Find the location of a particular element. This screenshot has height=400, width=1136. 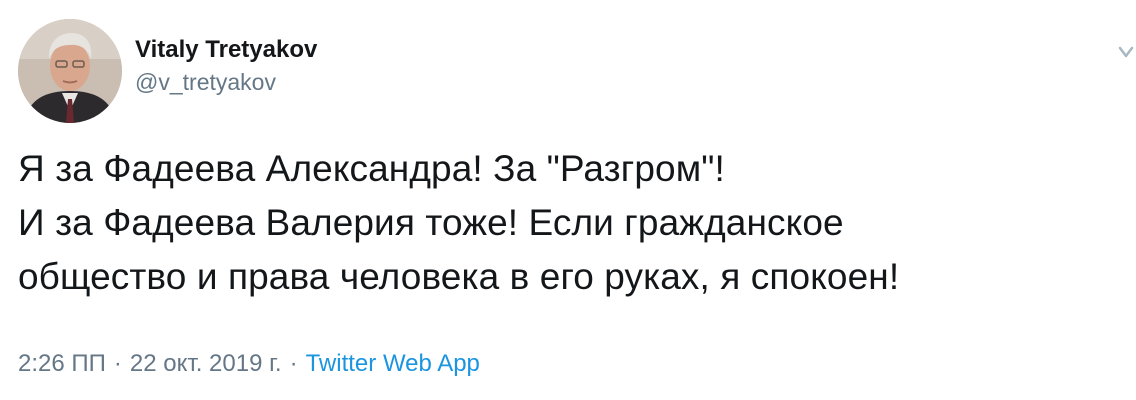

tweet-time: 2:26 ПП is located at coordinates (62, 363).